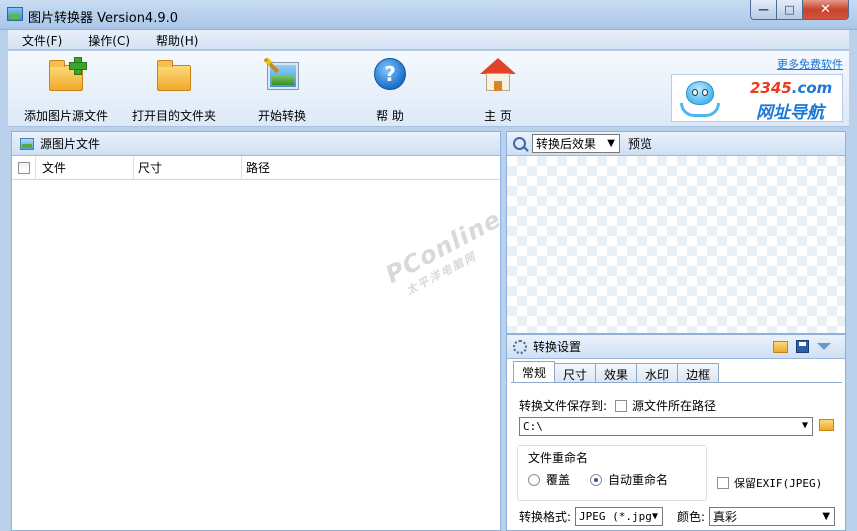 The image size is (857, 531). I want to click on save-to-label: 转换文件保存到:, so click(563, 406).